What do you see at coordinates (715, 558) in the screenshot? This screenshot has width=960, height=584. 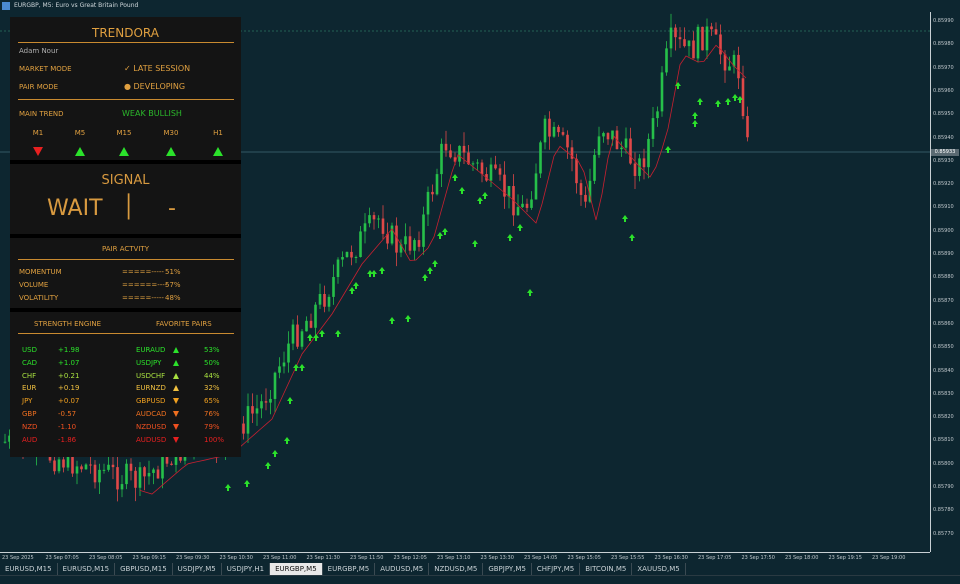 I see `time-label: 23 Sep 17:05` at bounding box center [715, 558].